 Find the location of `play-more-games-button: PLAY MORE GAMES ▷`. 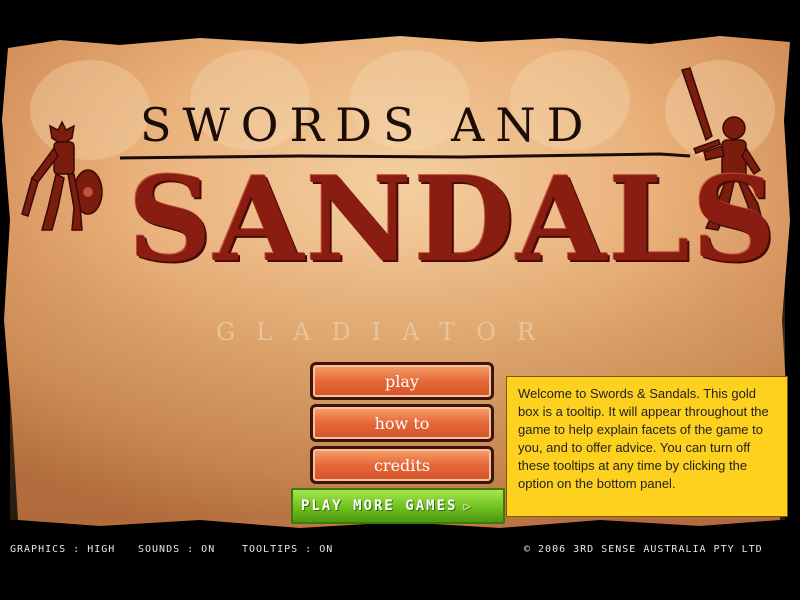

play-more-games-button: PLAY MORE GAMES ▷ is located at coordinates (398, 506).